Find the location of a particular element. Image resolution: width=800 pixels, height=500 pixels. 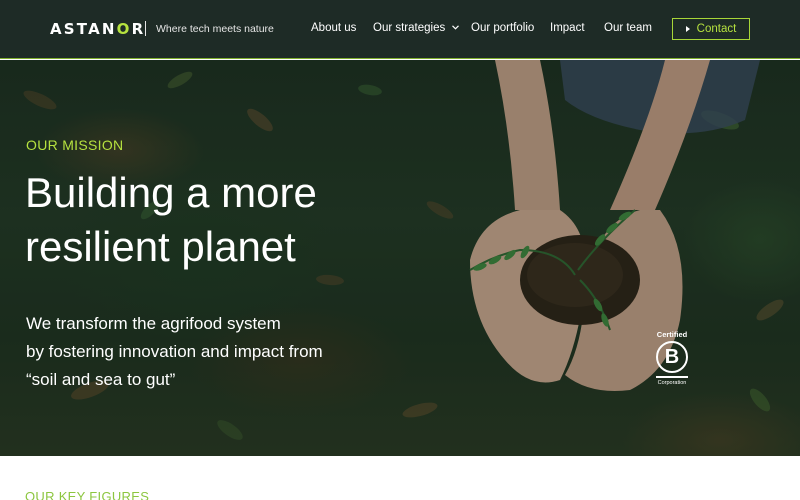

b-corp-certified-text: Certified is located at coordinates (672, 334).